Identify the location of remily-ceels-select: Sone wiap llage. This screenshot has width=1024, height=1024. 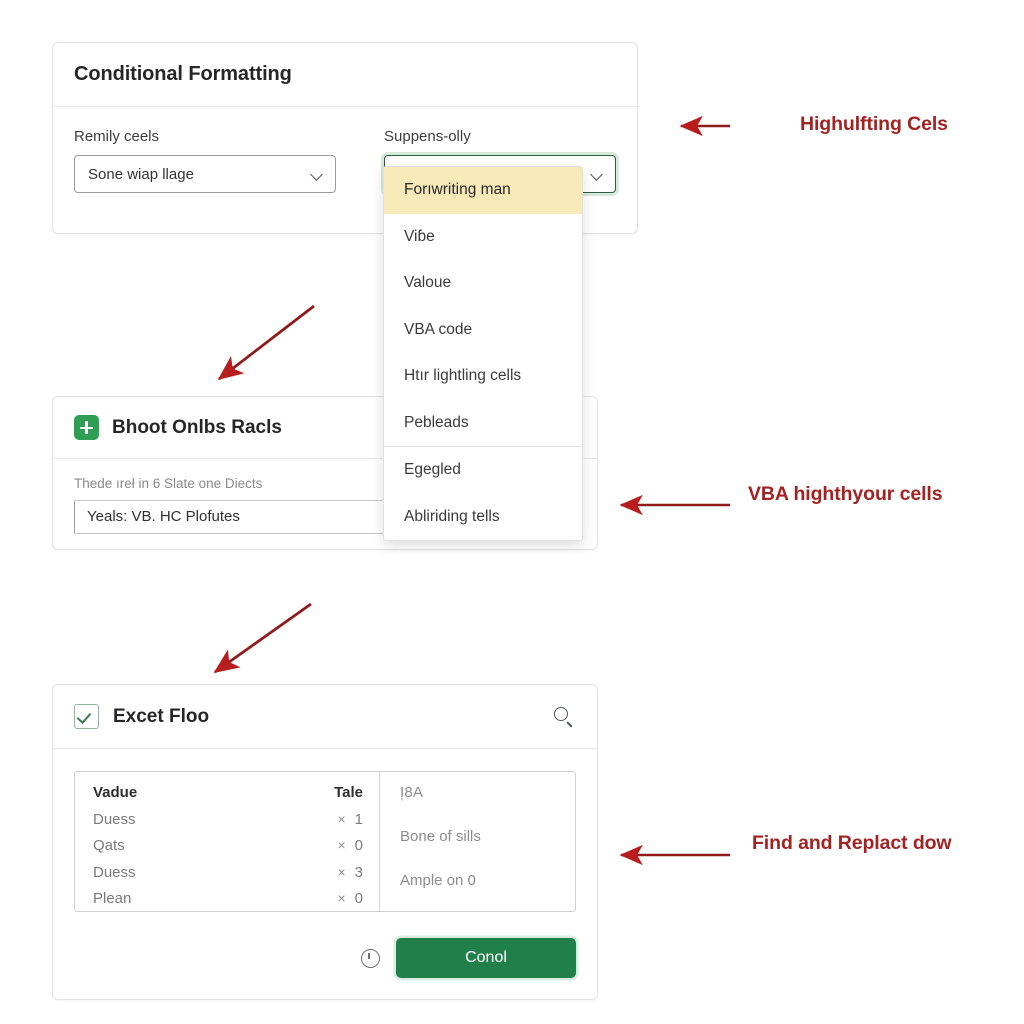
(205, 174).